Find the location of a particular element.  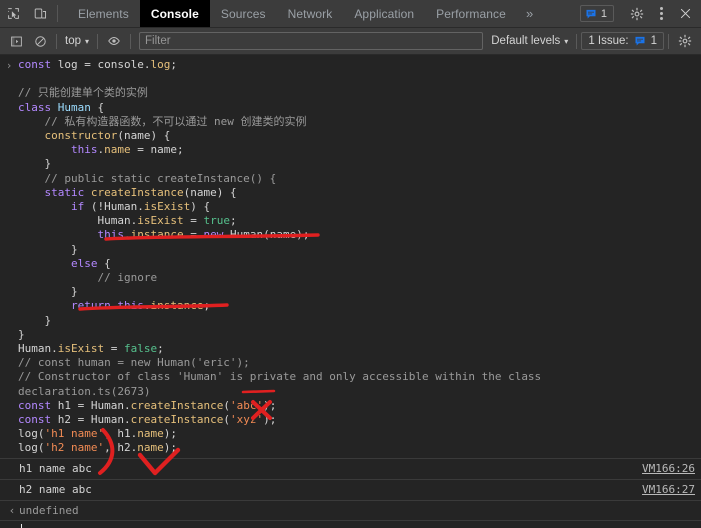

code-token: // 只能创建单个类的实例 is located at coordinates (83, 93).